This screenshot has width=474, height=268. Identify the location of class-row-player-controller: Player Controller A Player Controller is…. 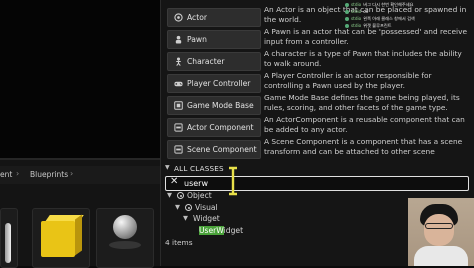
(319, 82).